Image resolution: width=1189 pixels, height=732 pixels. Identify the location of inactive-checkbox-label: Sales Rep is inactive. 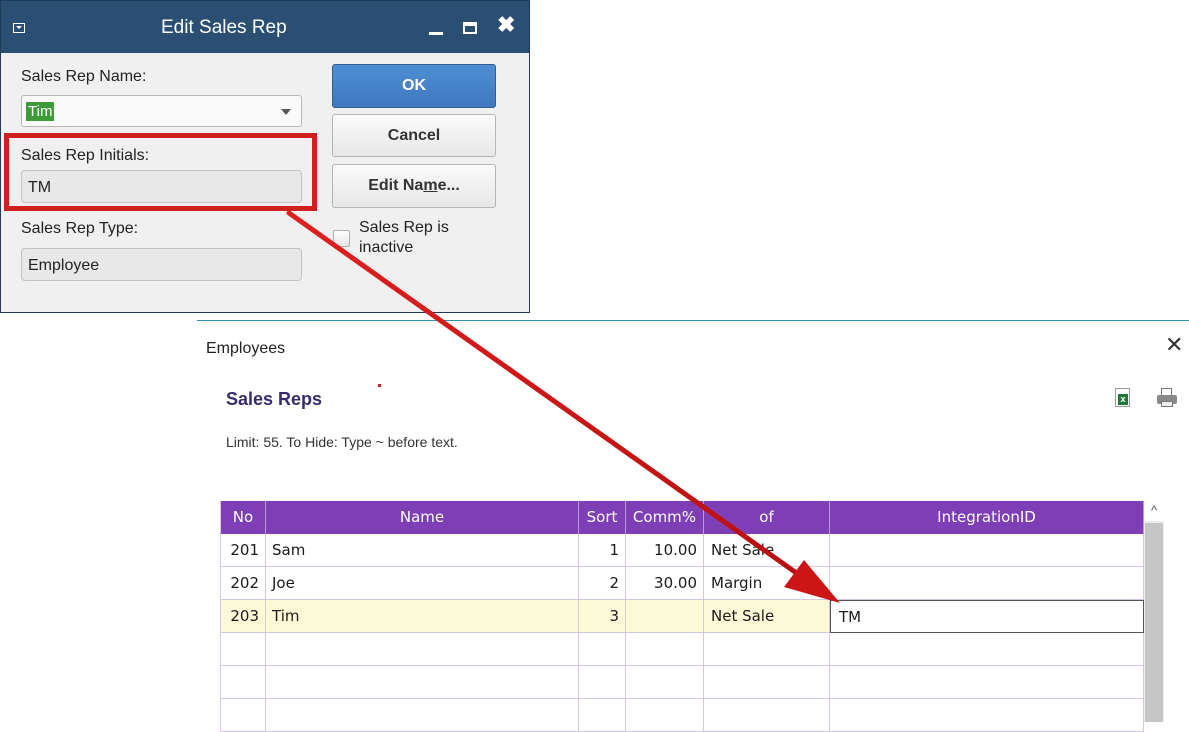
(404, 237).